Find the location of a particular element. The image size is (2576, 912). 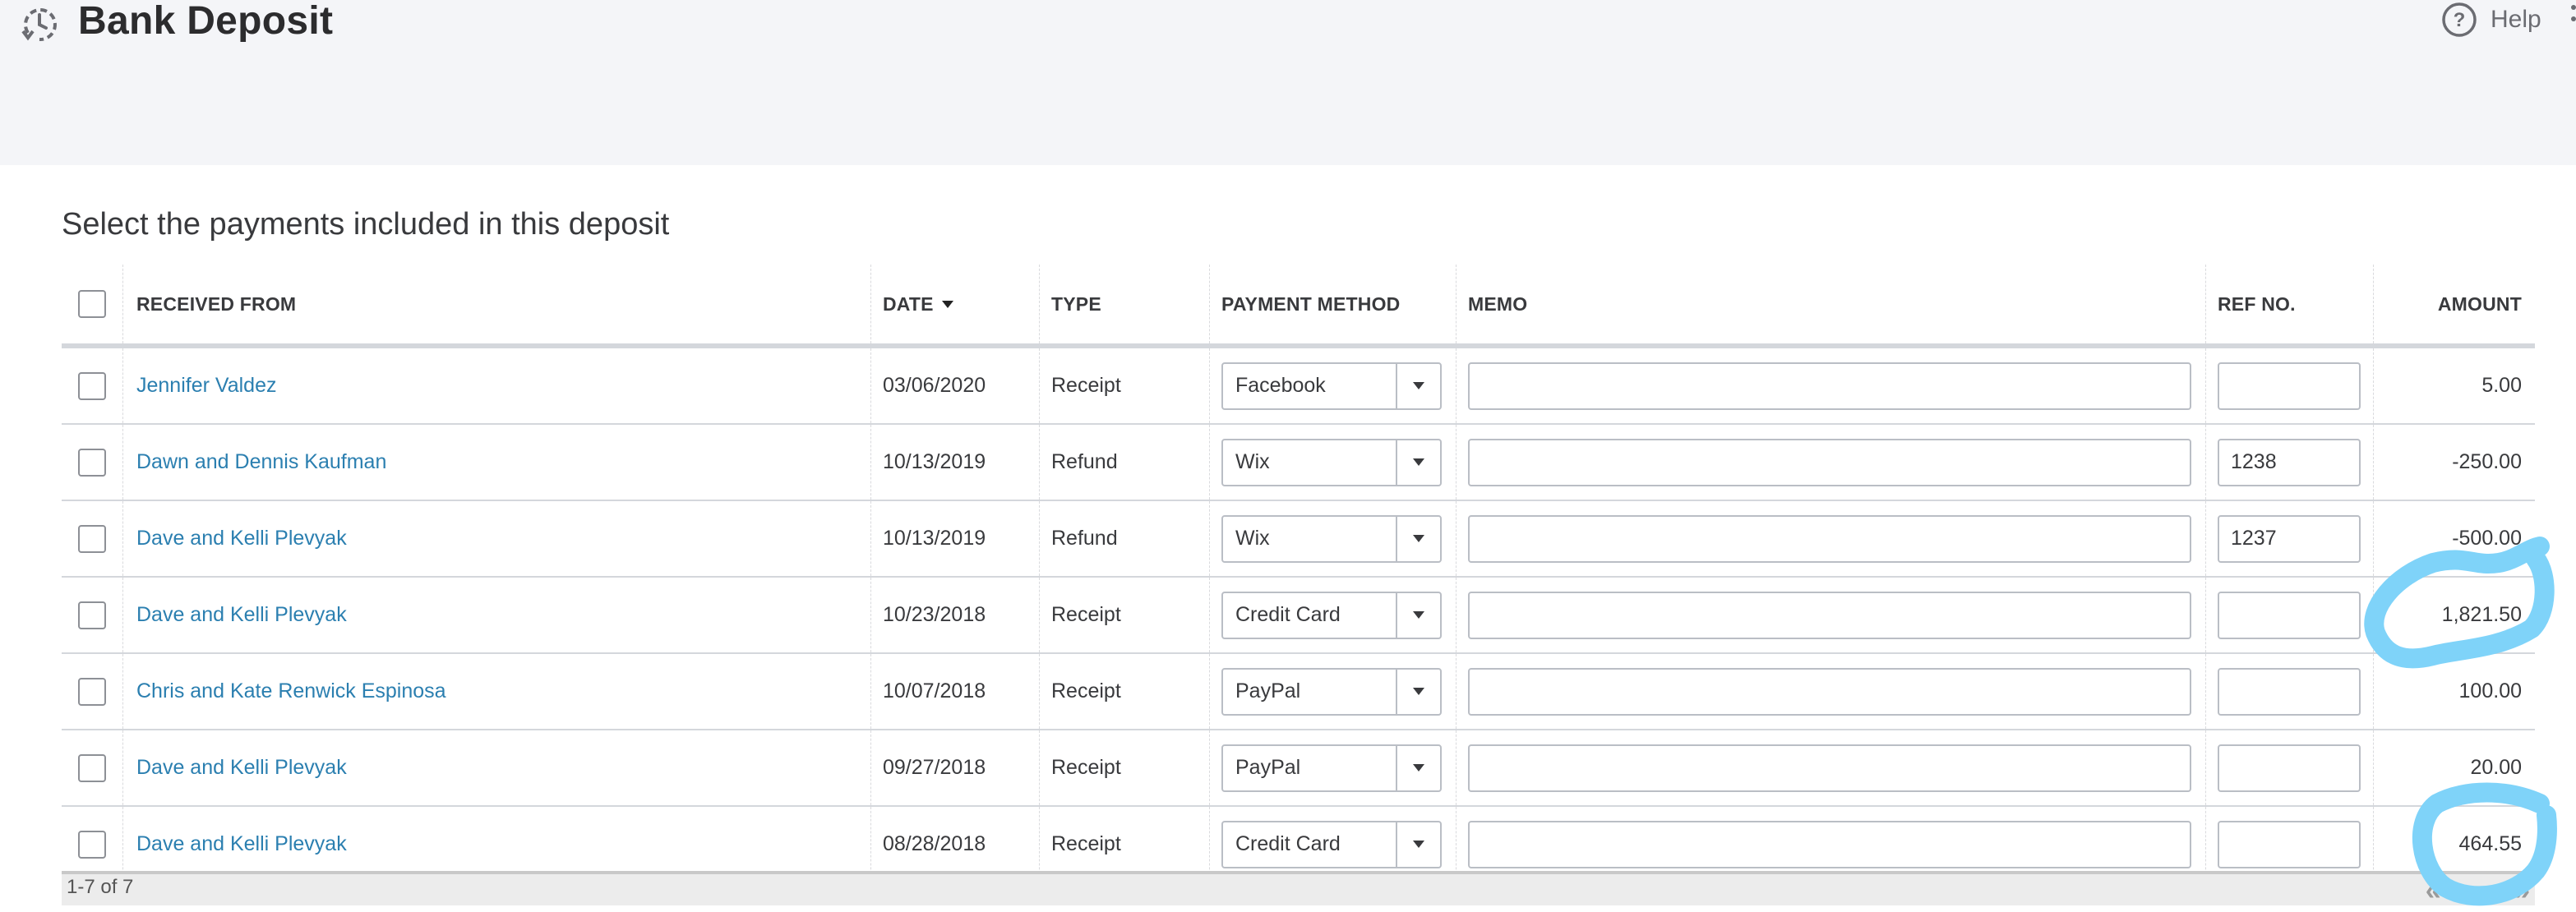

column-header-memo: MEMO is located at coordinates (1498, 304).